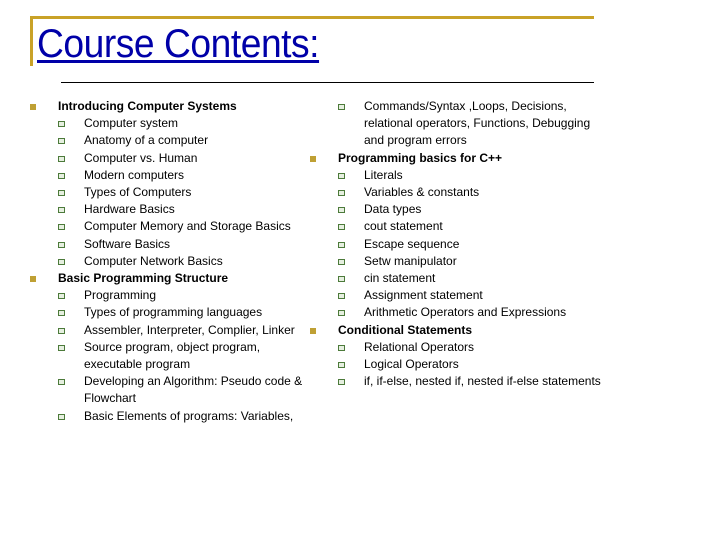  Describe the element at coordinates (178, 44) in the screenshot. I see `slide-title: Course Contents:` at that location.